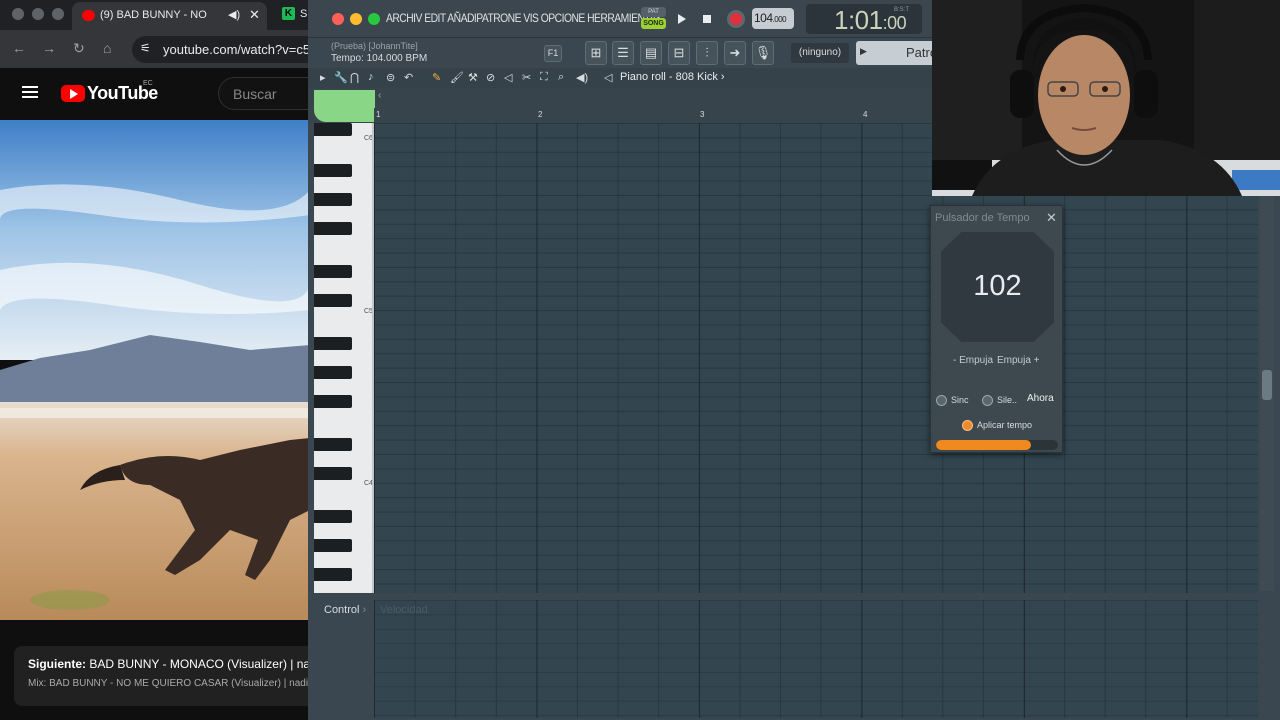 The height and width of the screenshot is (720, 1280). What do you see at coordinates (107, 48) in the screenshot?
I see `home-icon: ⌂` at bounding box center [107, 48].